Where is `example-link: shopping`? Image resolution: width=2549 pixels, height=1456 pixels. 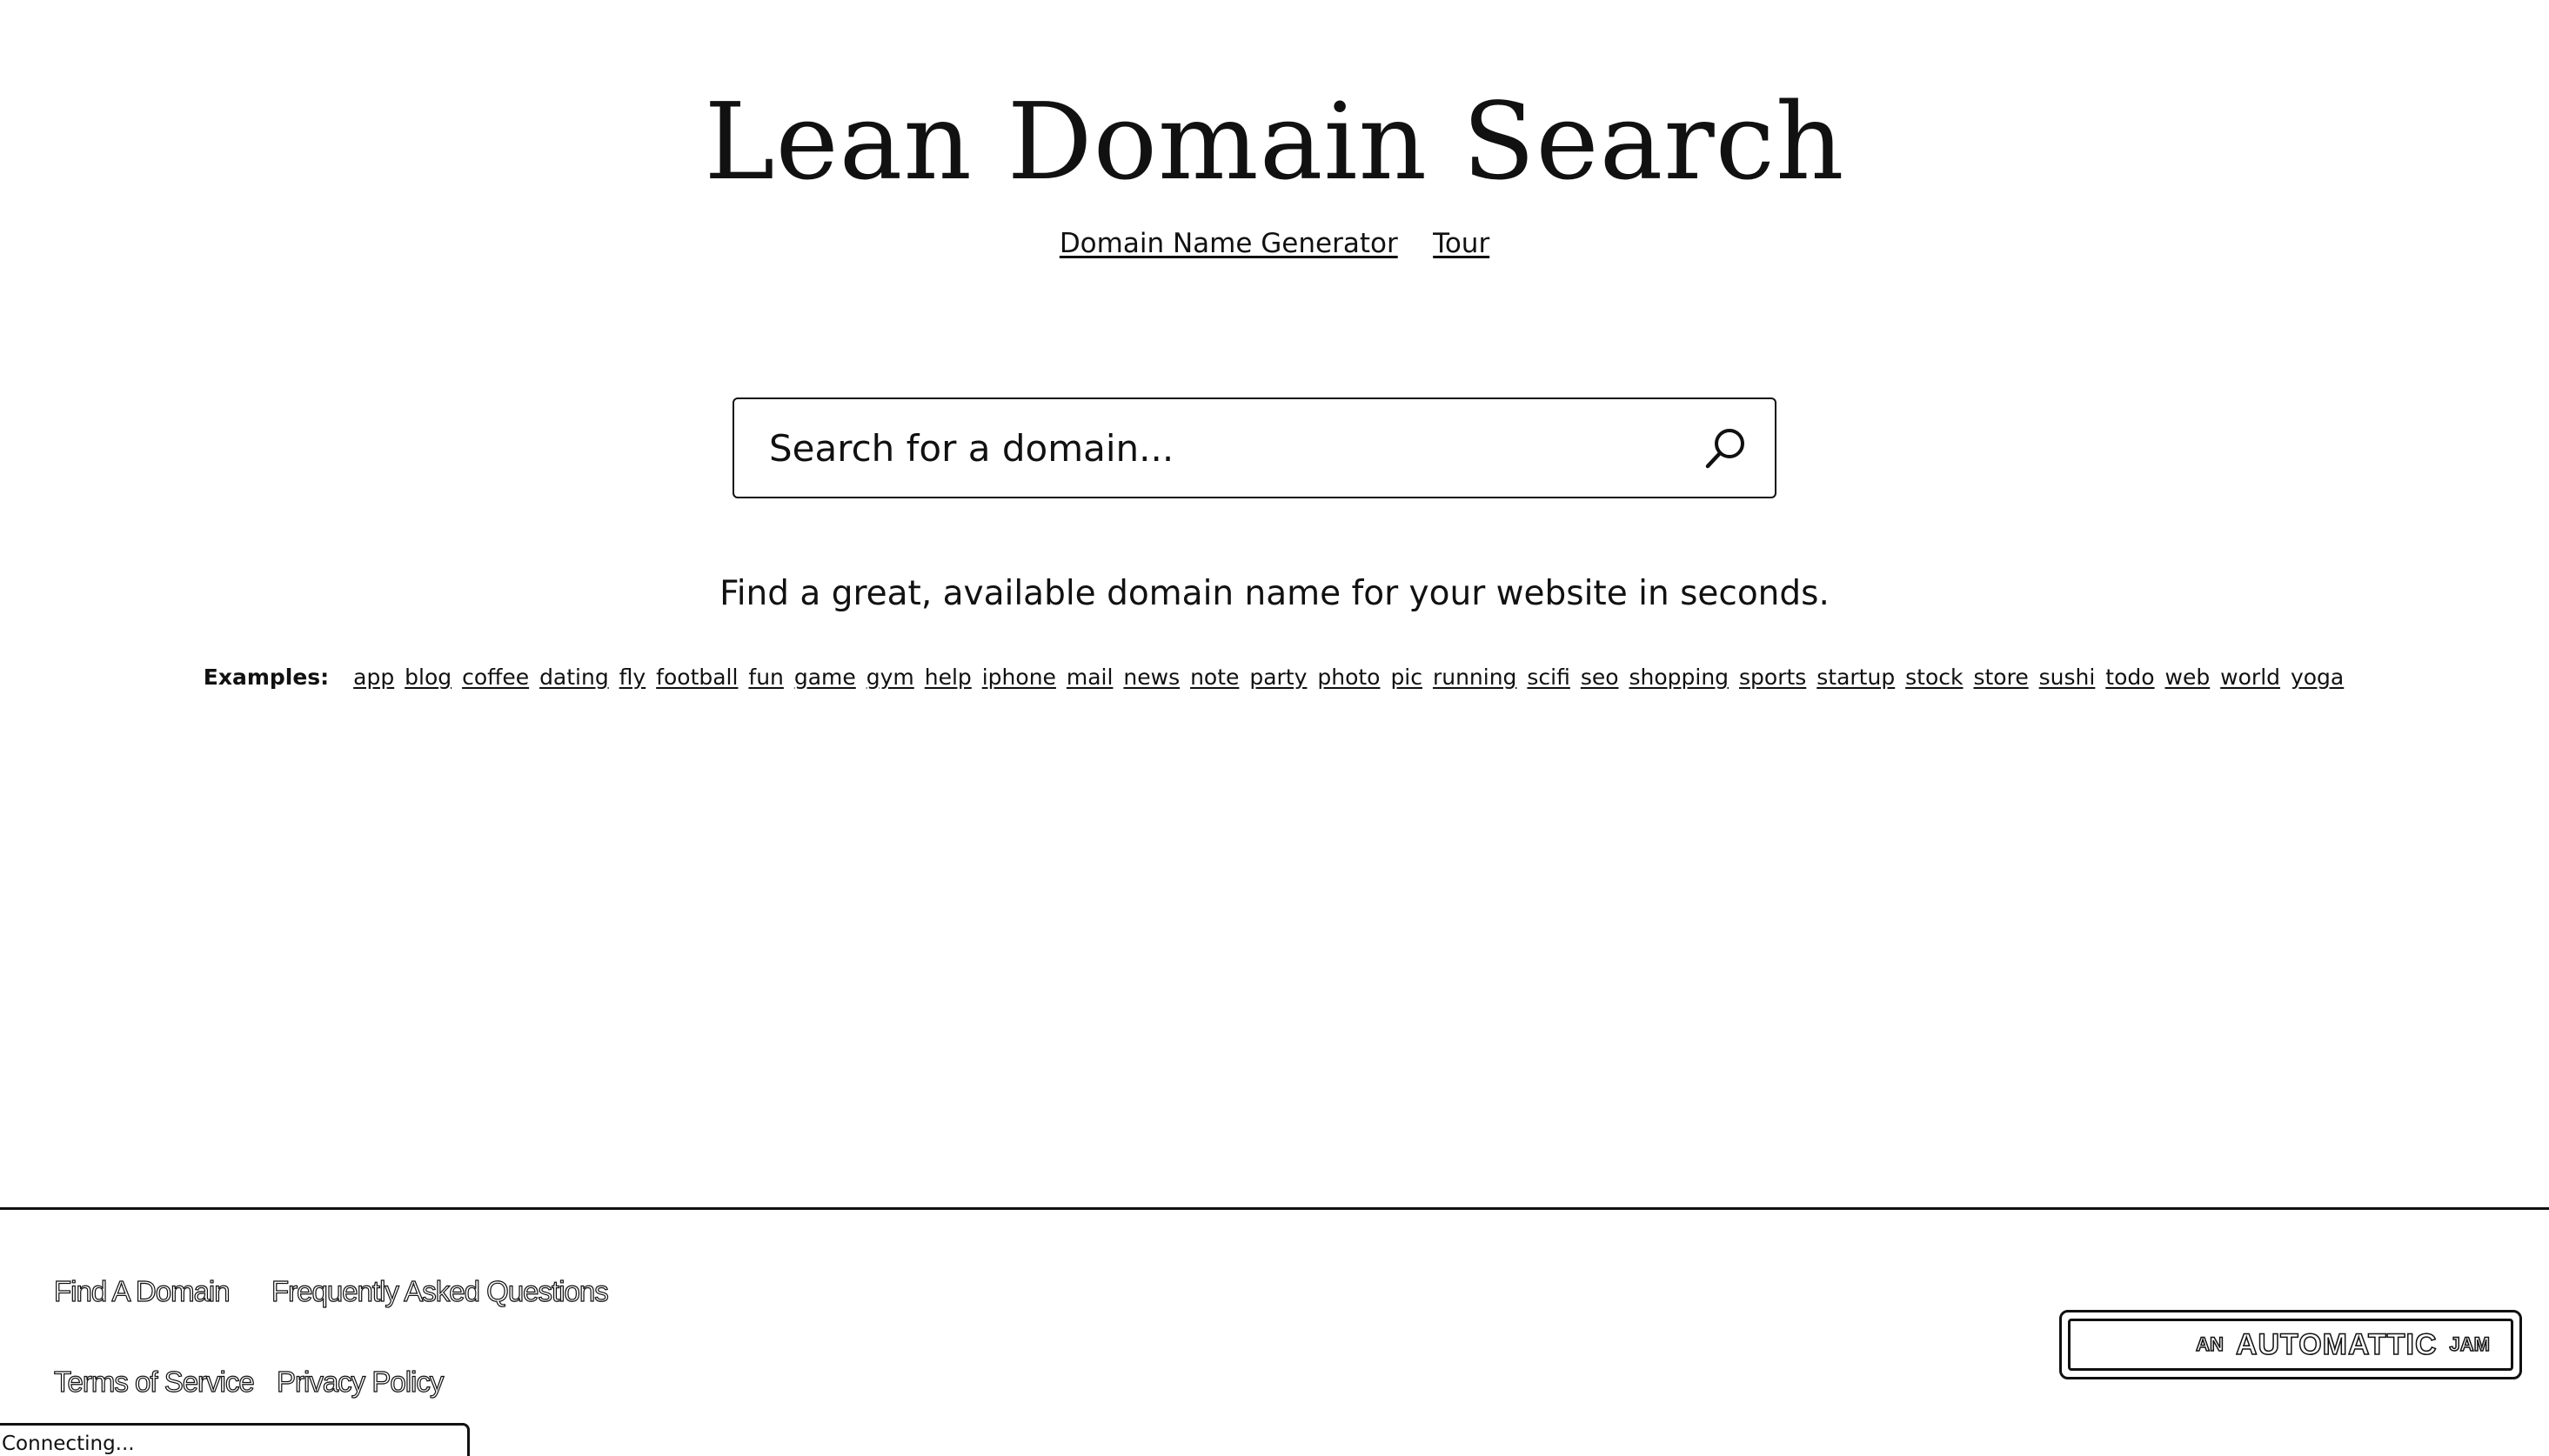
example-link: shopping is located at coordinates (1679, 677).